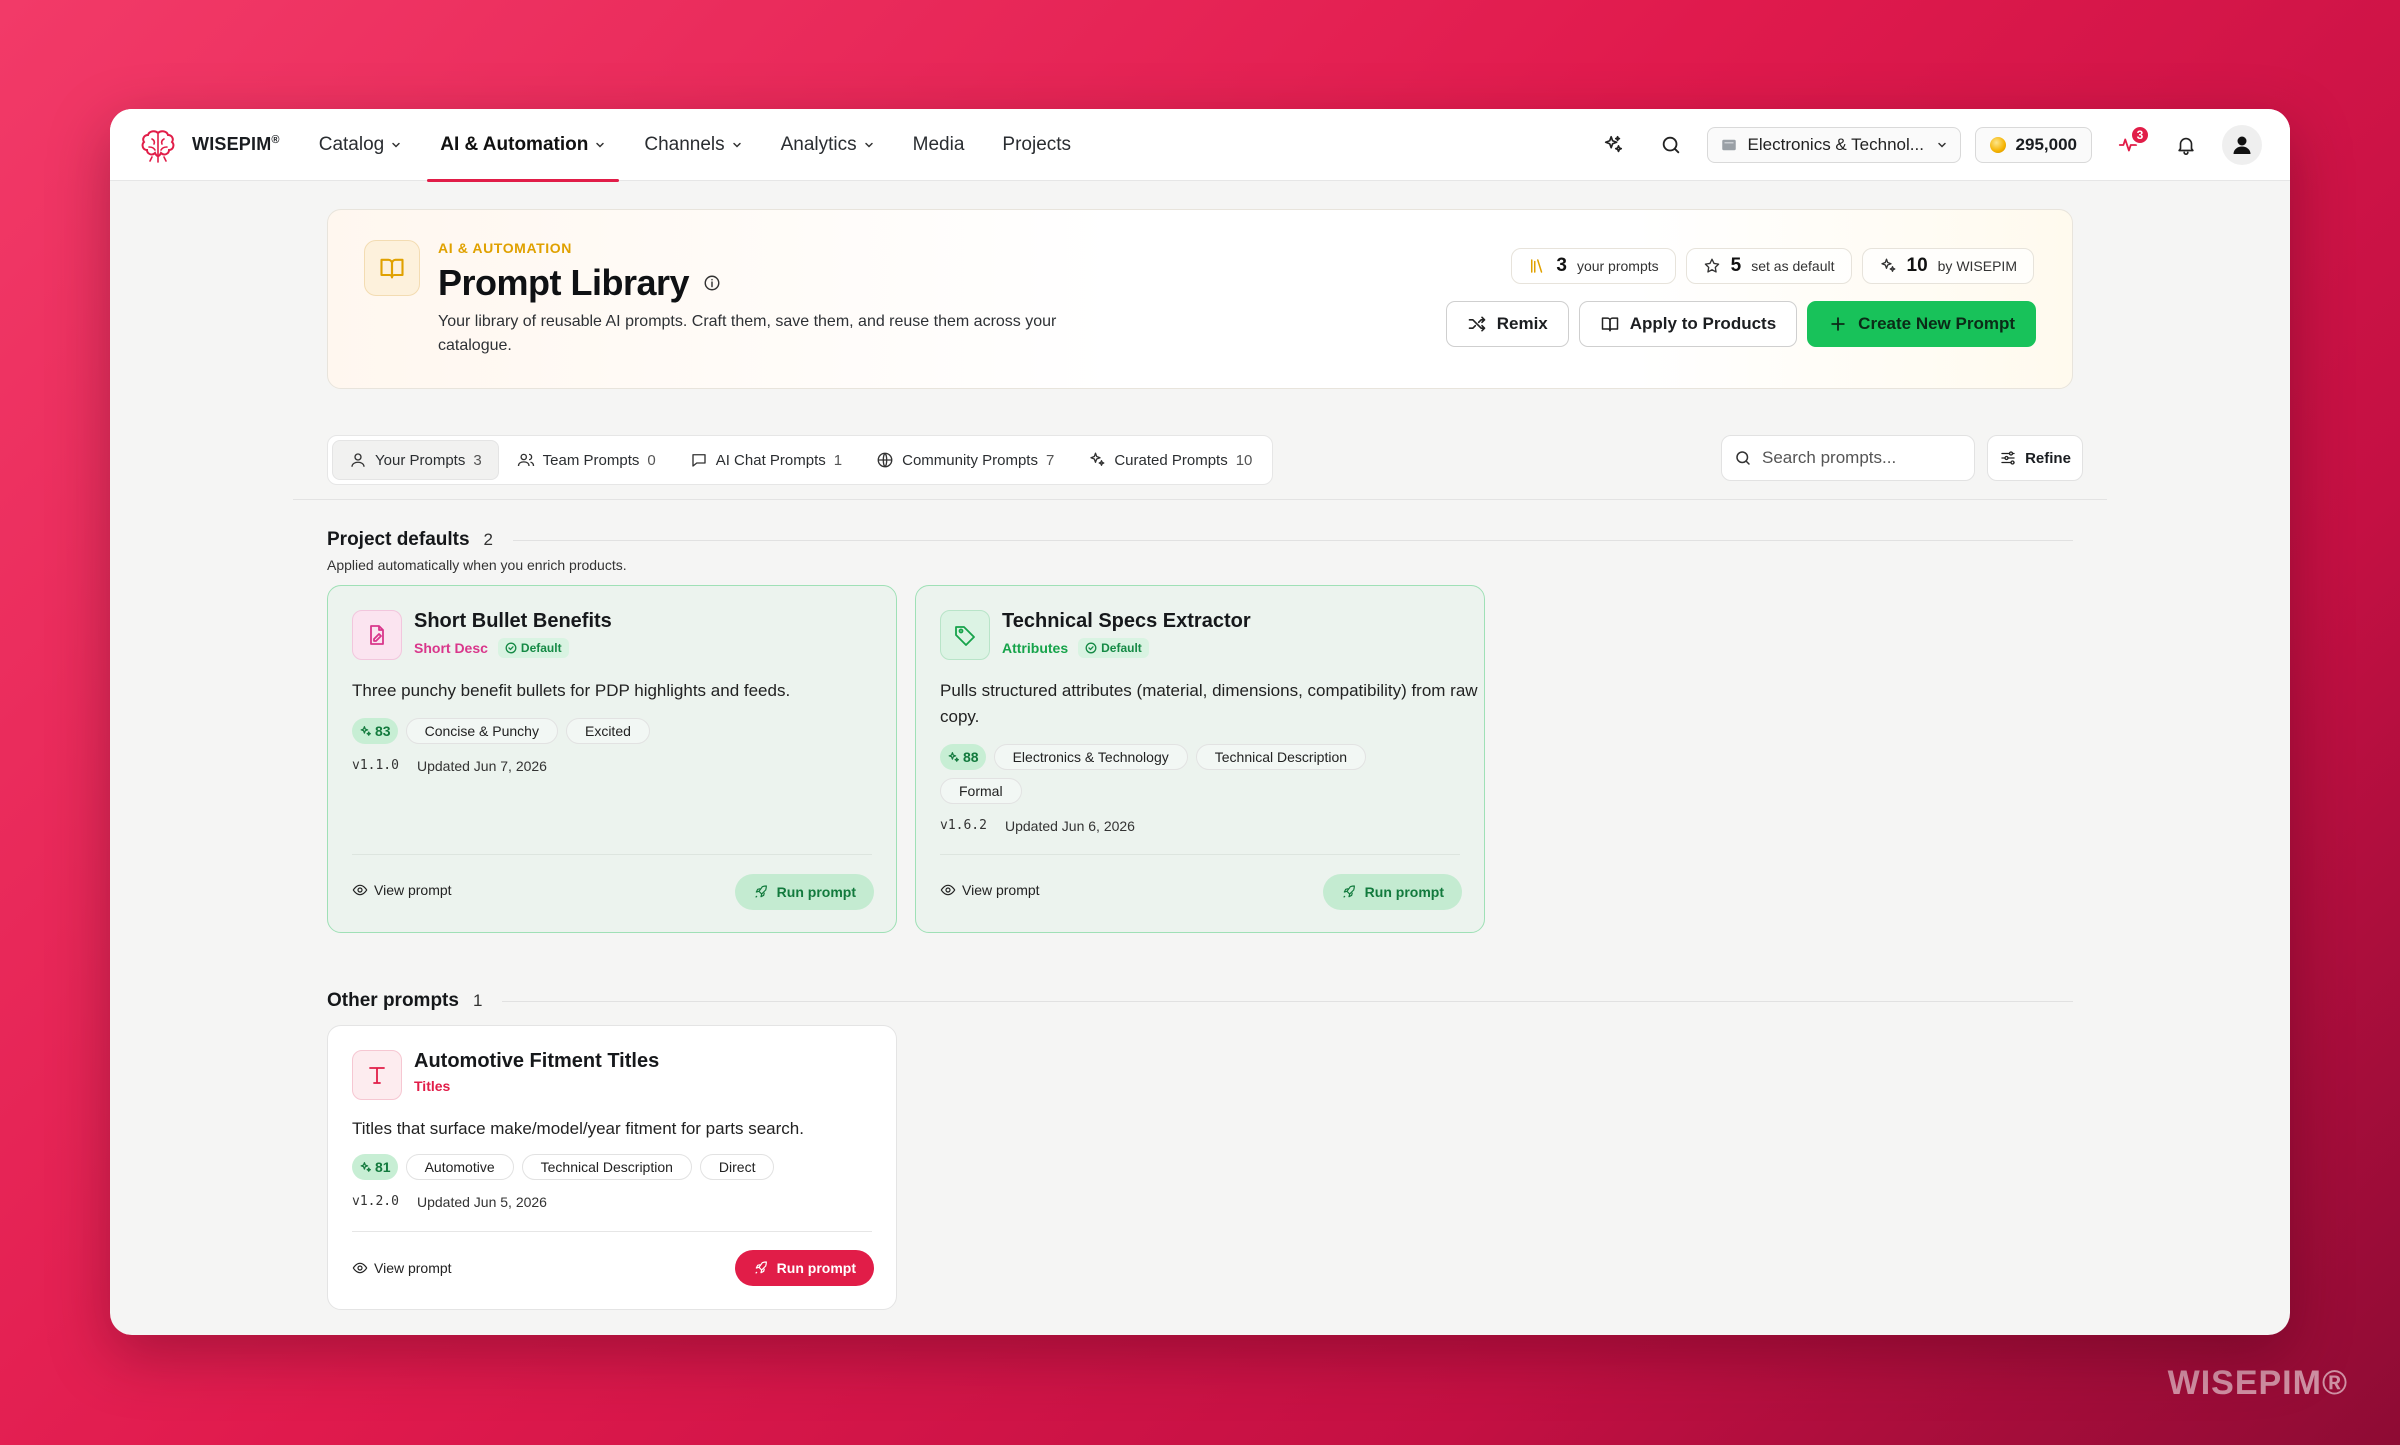 This screenshot has width=2400, height=1445. Describe the element at coordinates (651, 460) in the screenshot. I see `tab-count: 0` at that location.